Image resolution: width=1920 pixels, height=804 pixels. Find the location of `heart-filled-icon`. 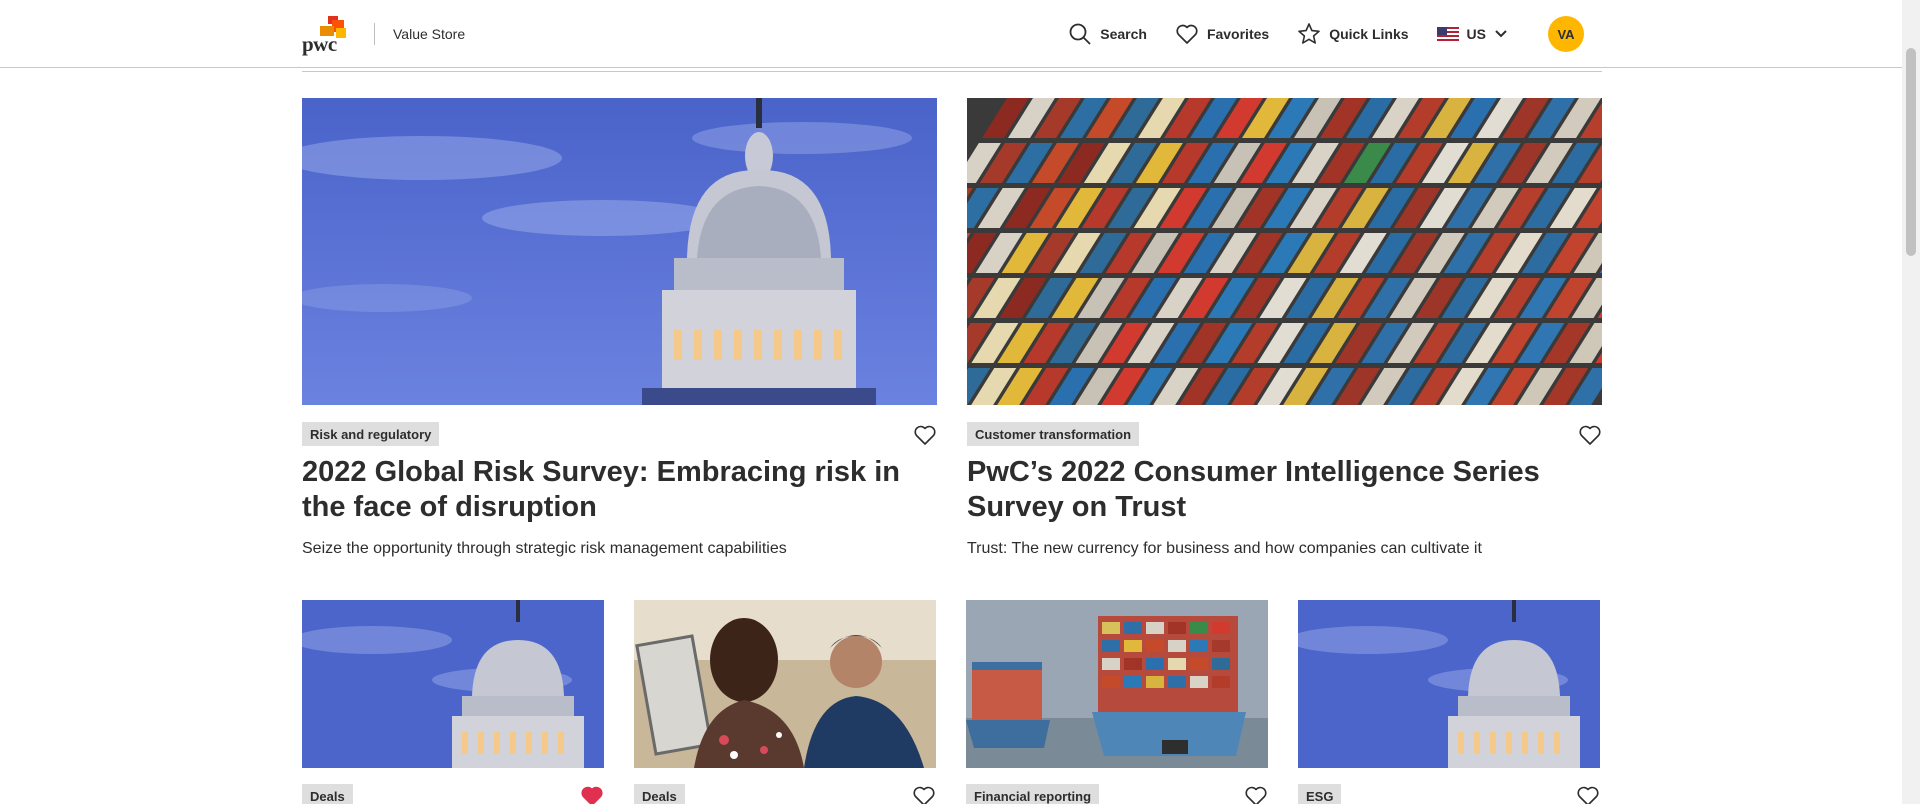

heart-filled-icon is located at coordinates (592, 794).